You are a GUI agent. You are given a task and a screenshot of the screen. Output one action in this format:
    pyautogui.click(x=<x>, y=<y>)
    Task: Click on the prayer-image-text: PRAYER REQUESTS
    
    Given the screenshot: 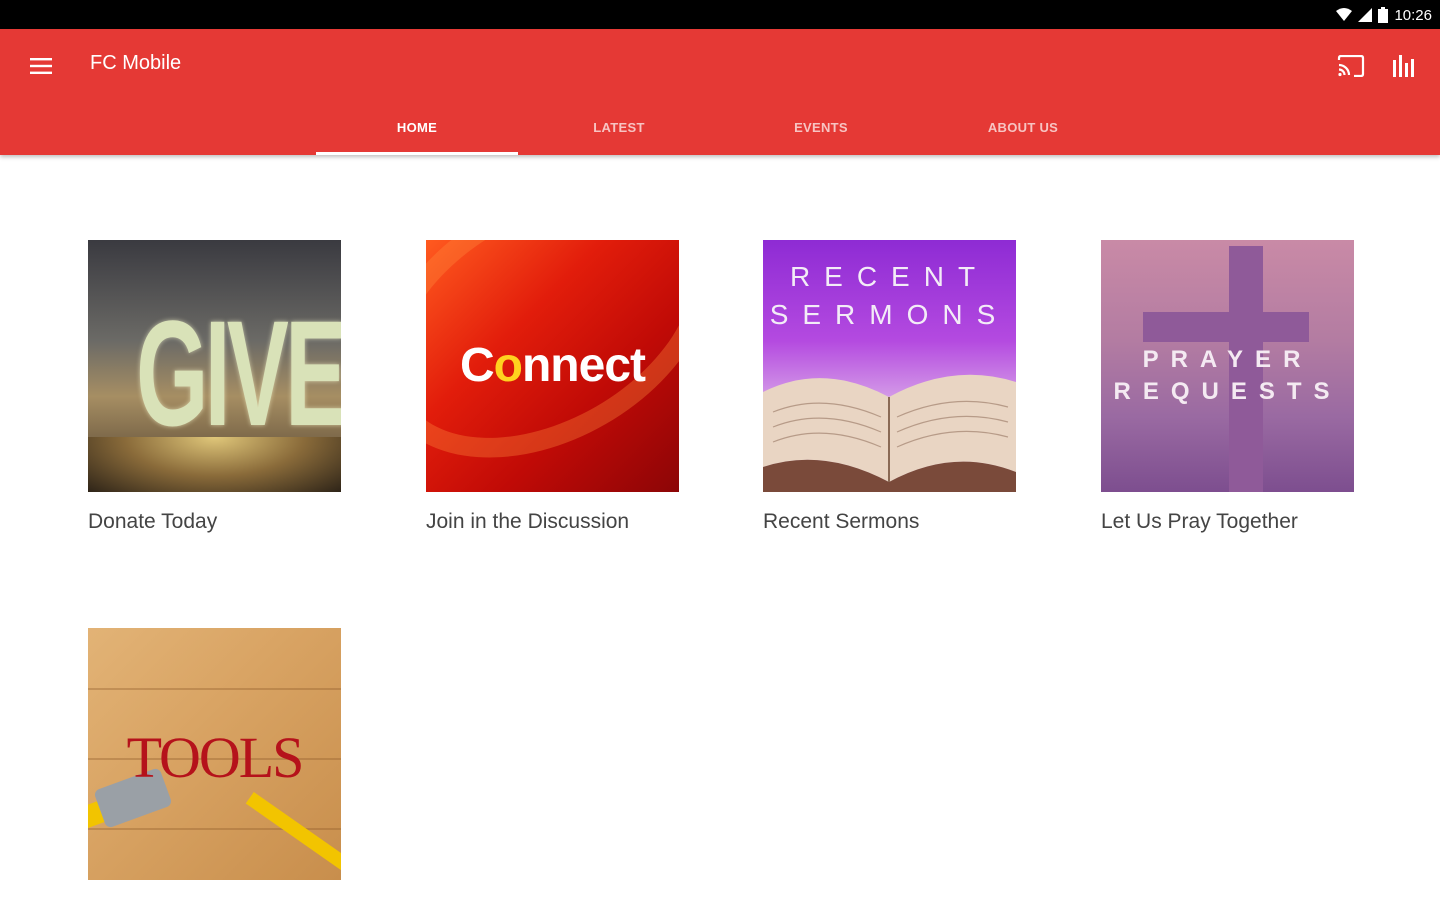 What is the action you would take?
    pyautogui.click(x=1227, y=375)
    